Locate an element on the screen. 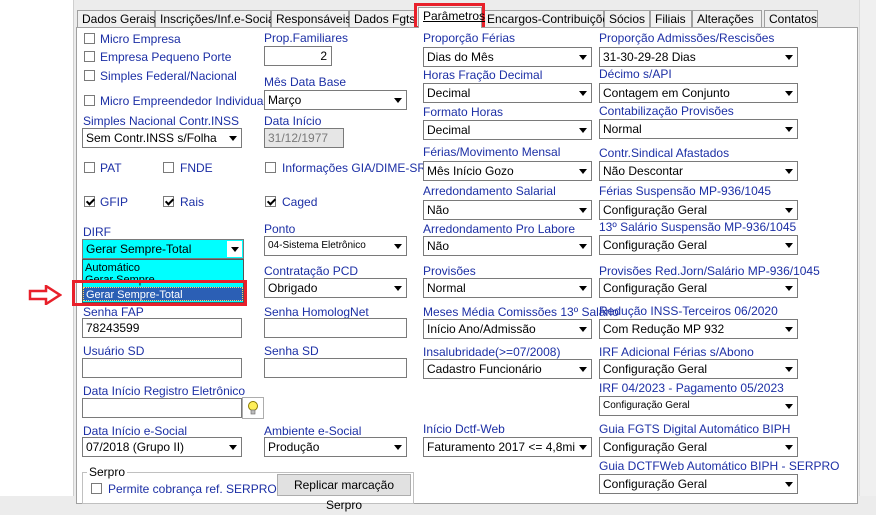 The height and width of the screenshot is (515, 876). arred-pro-labore-select: Não is located at coordinates (507, 246).